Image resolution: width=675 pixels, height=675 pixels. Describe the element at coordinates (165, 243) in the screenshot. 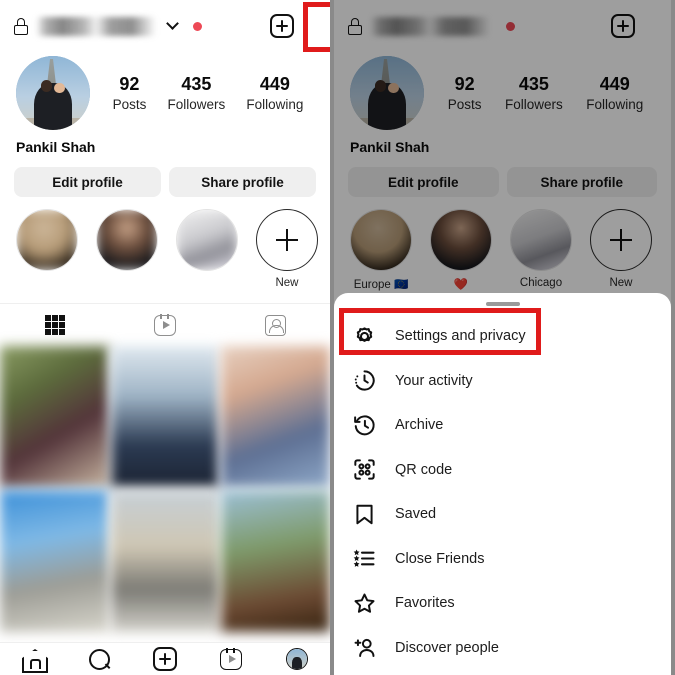

I see `story-highlights-row: New` at that location.